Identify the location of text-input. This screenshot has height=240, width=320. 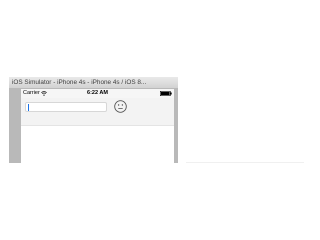
(66, 107).